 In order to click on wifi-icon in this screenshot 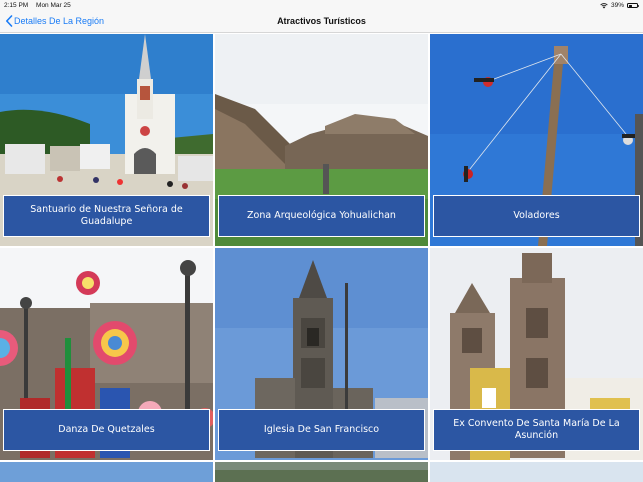, I will do `click(604, 5)`.